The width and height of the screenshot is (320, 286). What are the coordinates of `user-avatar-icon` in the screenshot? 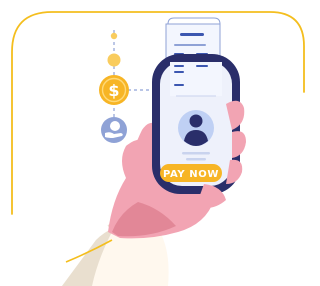 It's located at (196, 128).